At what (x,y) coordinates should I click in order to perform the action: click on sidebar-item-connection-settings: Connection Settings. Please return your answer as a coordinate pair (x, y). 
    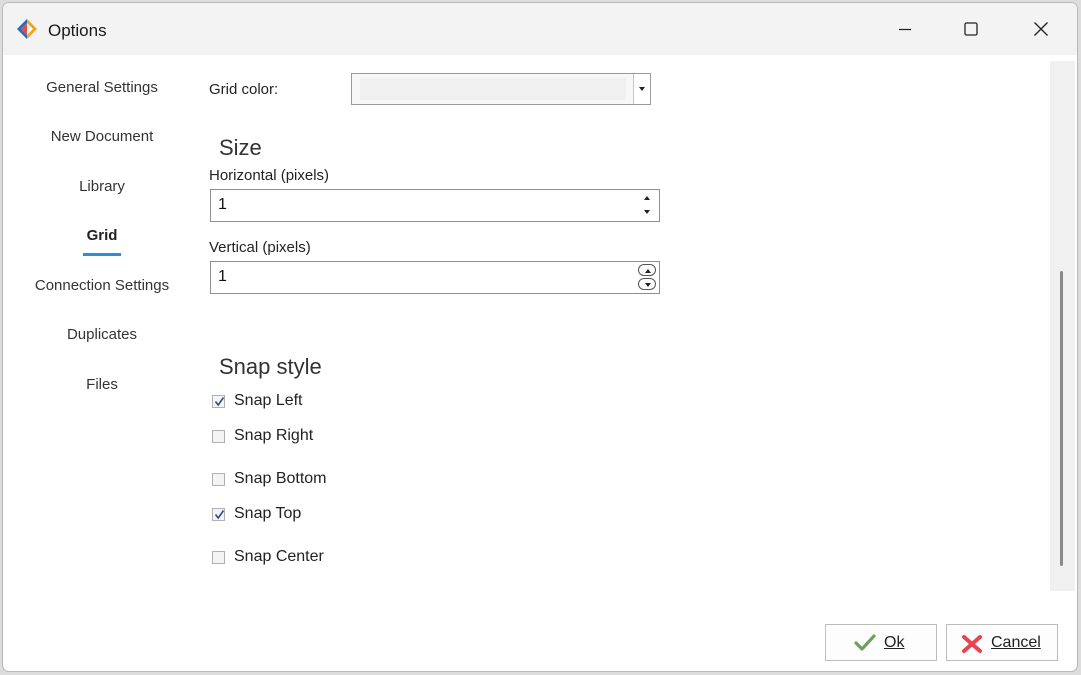
    Looking at the image, I should click on (102, 285).